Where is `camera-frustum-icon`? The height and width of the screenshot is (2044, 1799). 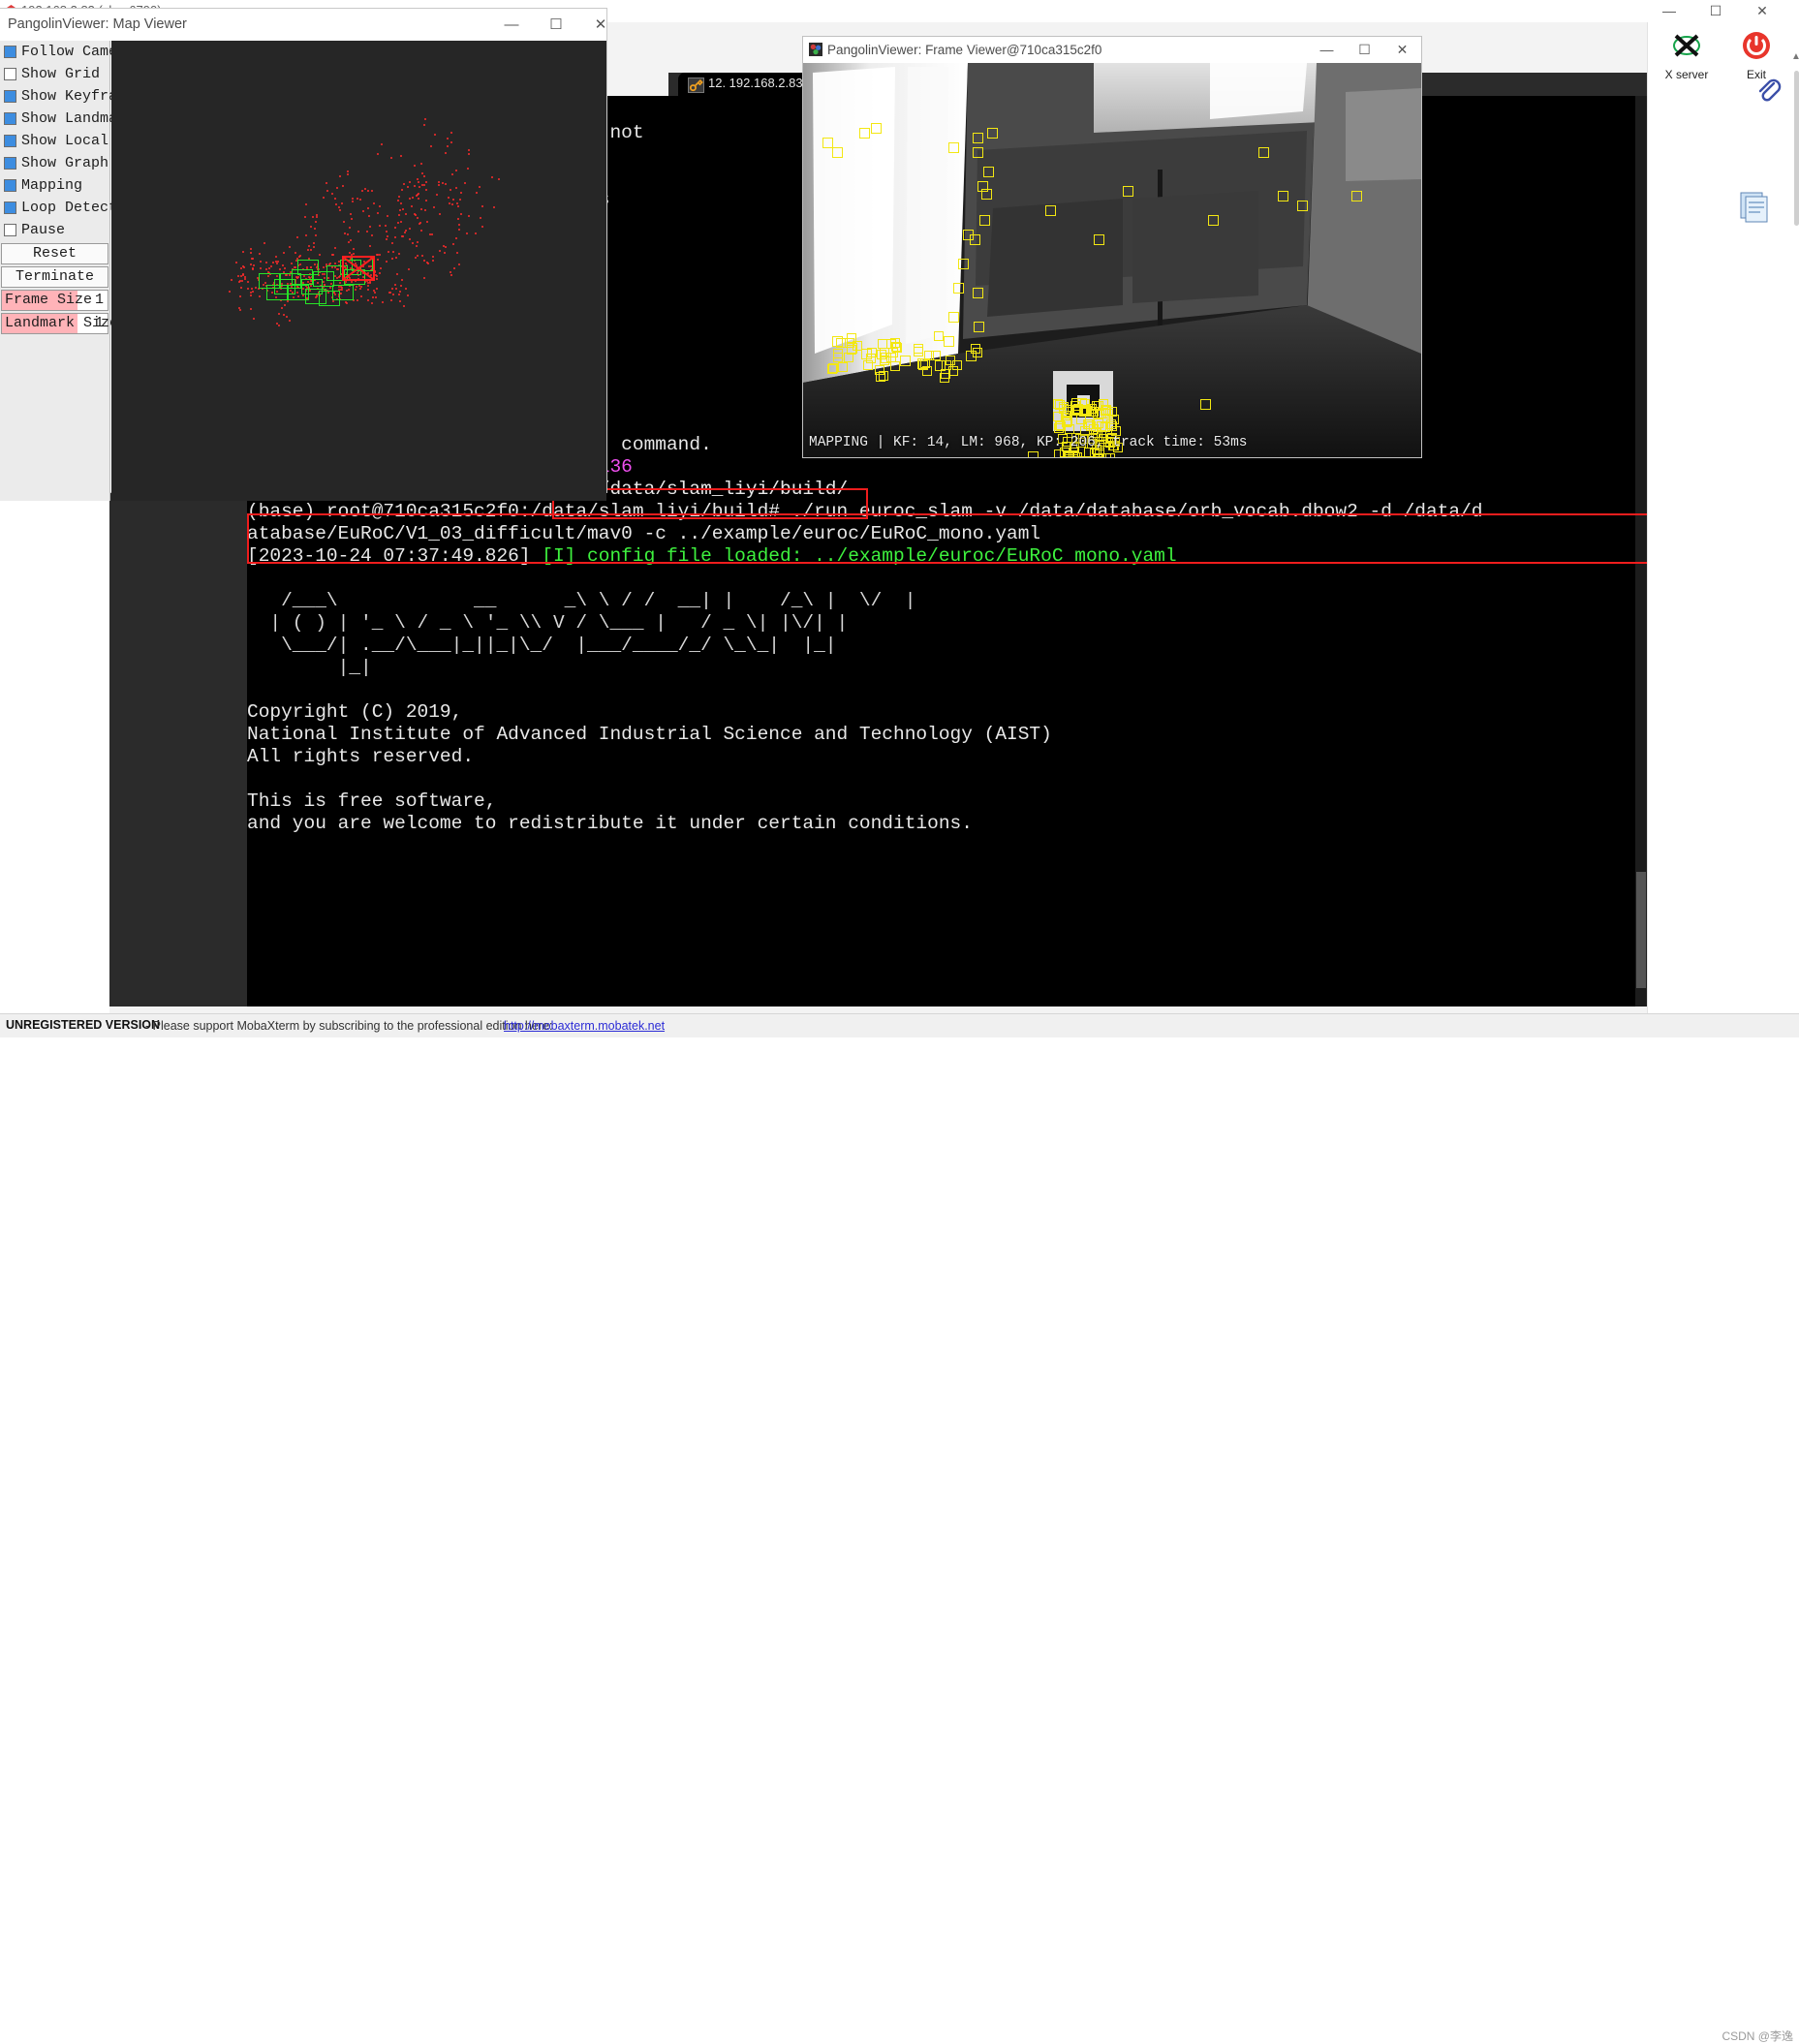
camera-frustum-icon is located at coordinates (358, 268).